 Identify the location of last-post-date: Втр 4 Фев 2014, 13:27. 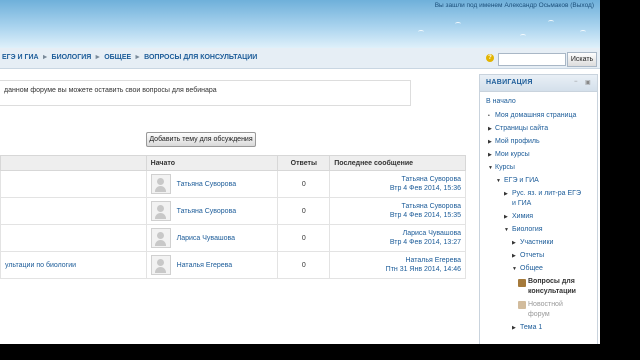
(397, 242).